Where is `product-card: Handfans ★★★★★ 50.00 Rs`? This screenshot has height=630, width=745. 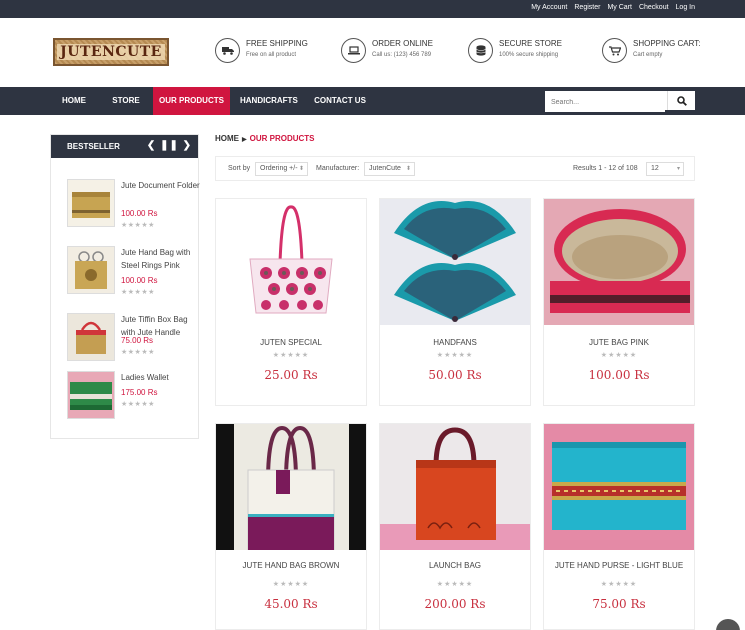 product-card: Handfans ★★★★★ 50.00 Rs is located at coordinates (455, 302).